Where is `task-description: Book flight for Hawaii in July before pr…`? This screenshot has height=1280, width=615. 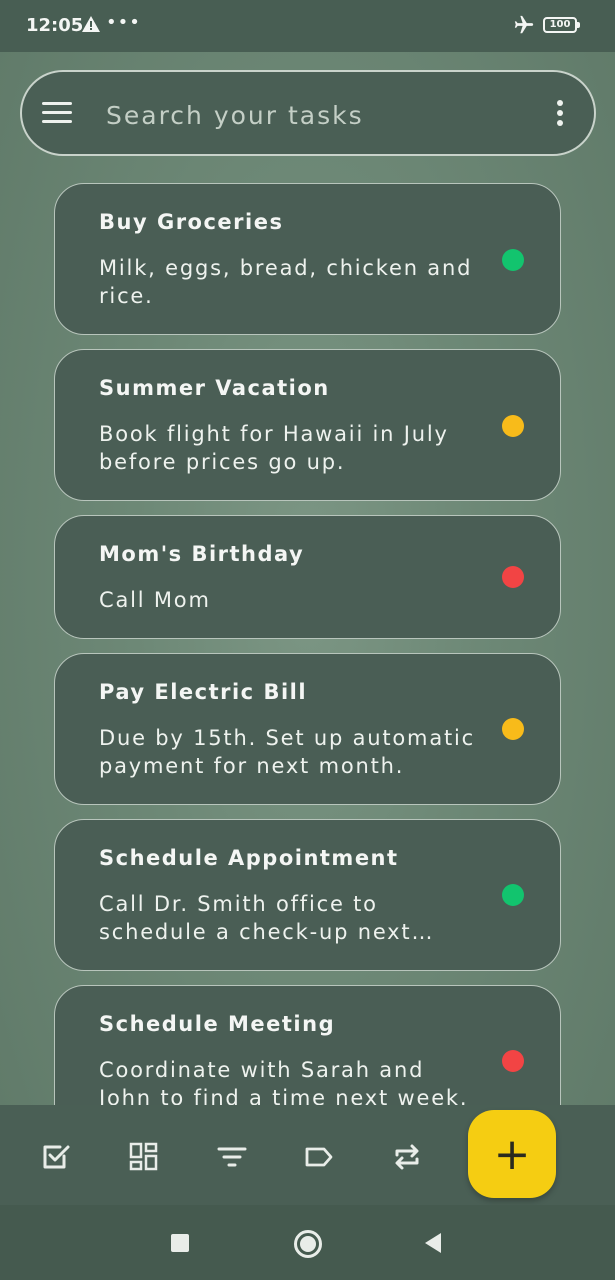
task-description: Book flight for Hawaii in July before pr… is located at coordinates (274, 448).